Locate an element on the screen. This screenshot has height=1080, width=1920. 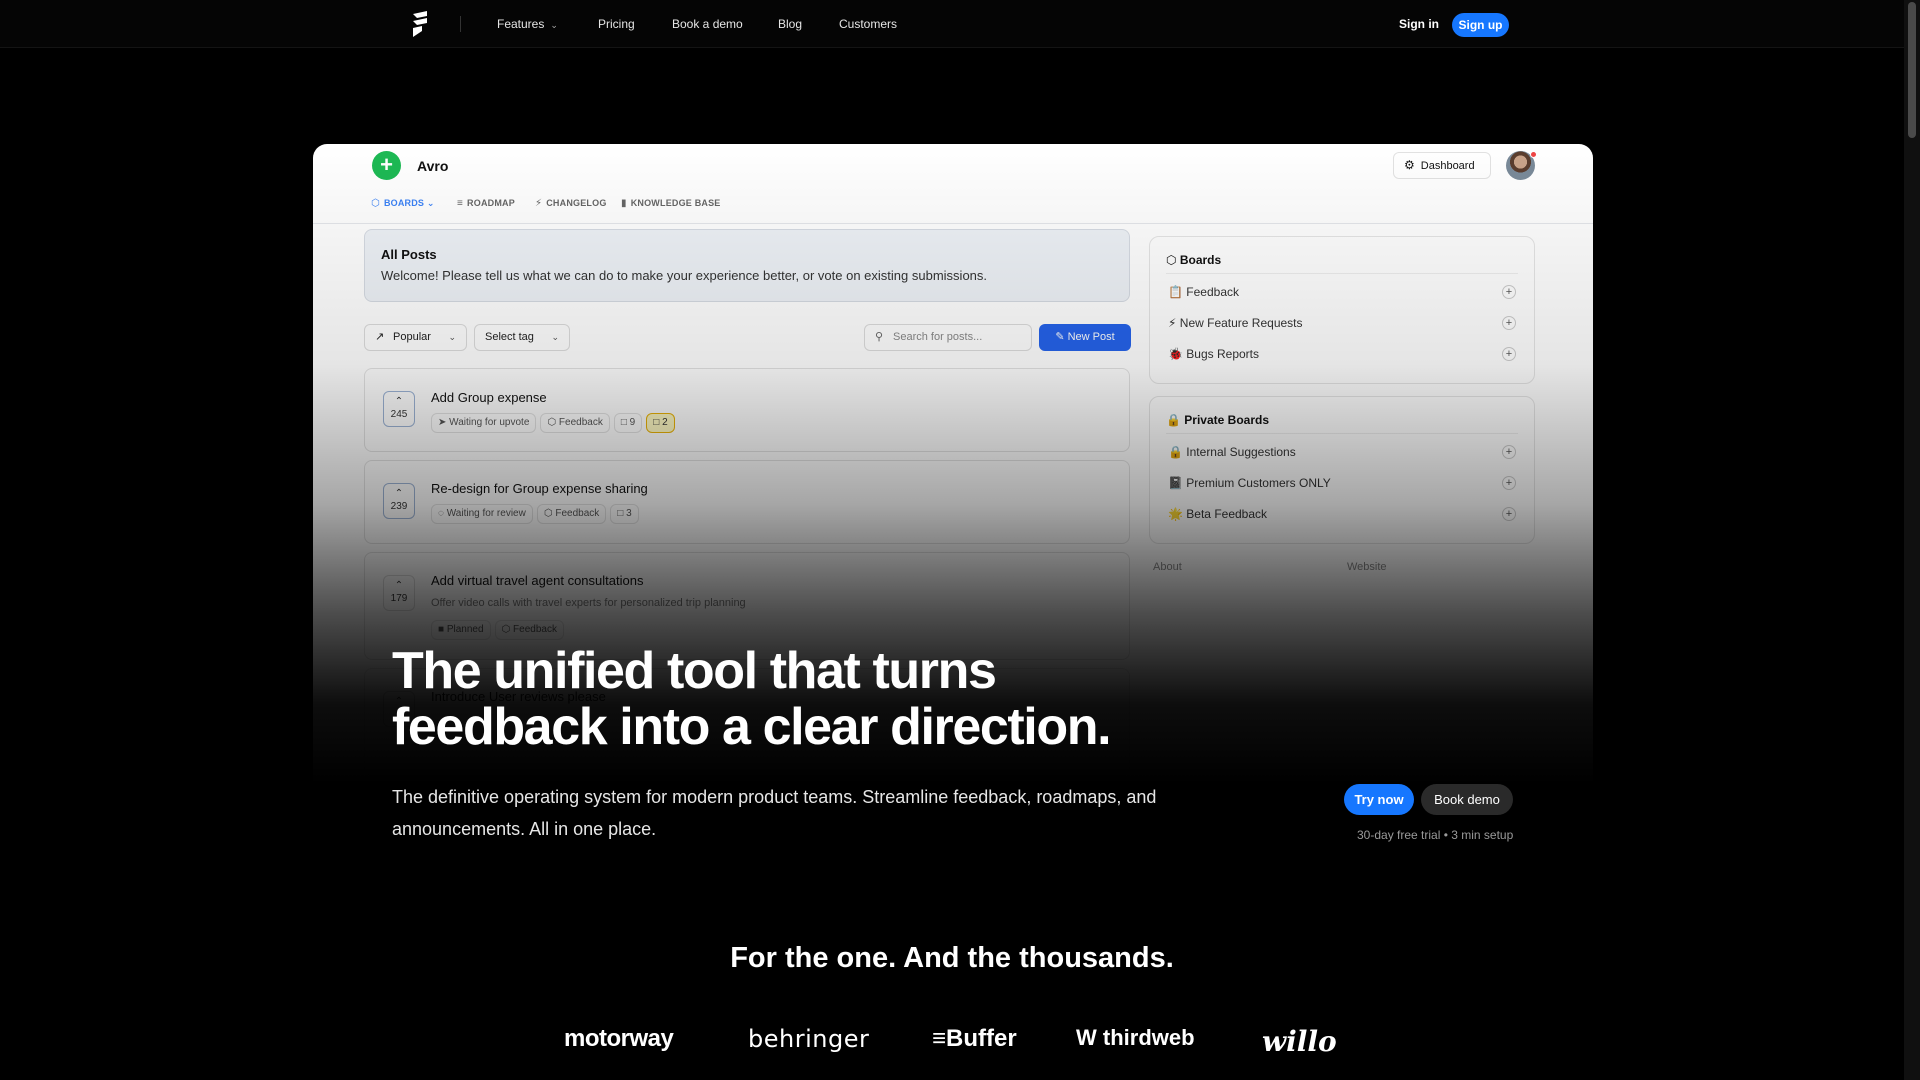
comment-icon: □ is located at coordinates (620, 513).